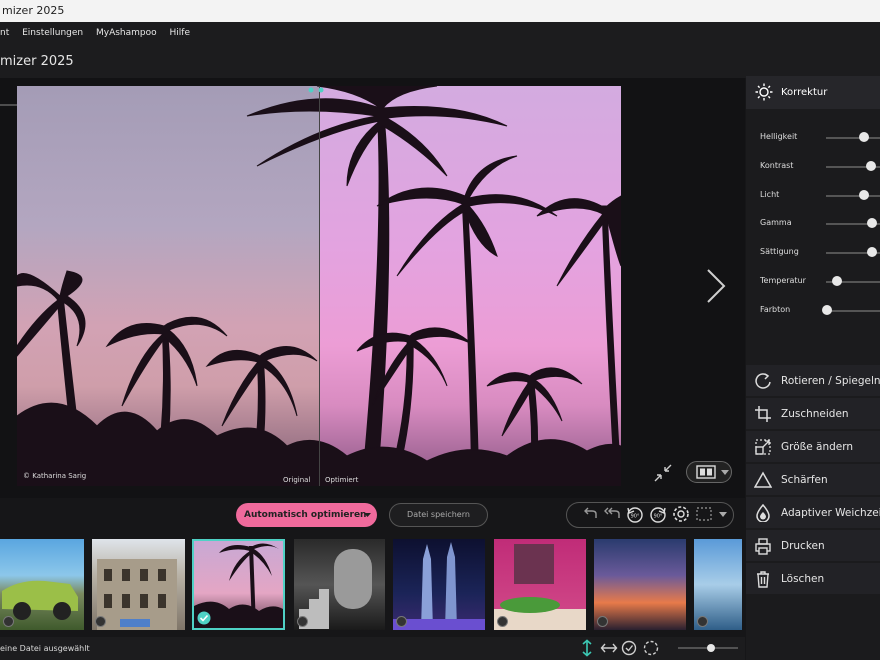 The height and width of the screenshot is (660, 880). I want to click on app-title: mizer 2025, so click(37, 61).